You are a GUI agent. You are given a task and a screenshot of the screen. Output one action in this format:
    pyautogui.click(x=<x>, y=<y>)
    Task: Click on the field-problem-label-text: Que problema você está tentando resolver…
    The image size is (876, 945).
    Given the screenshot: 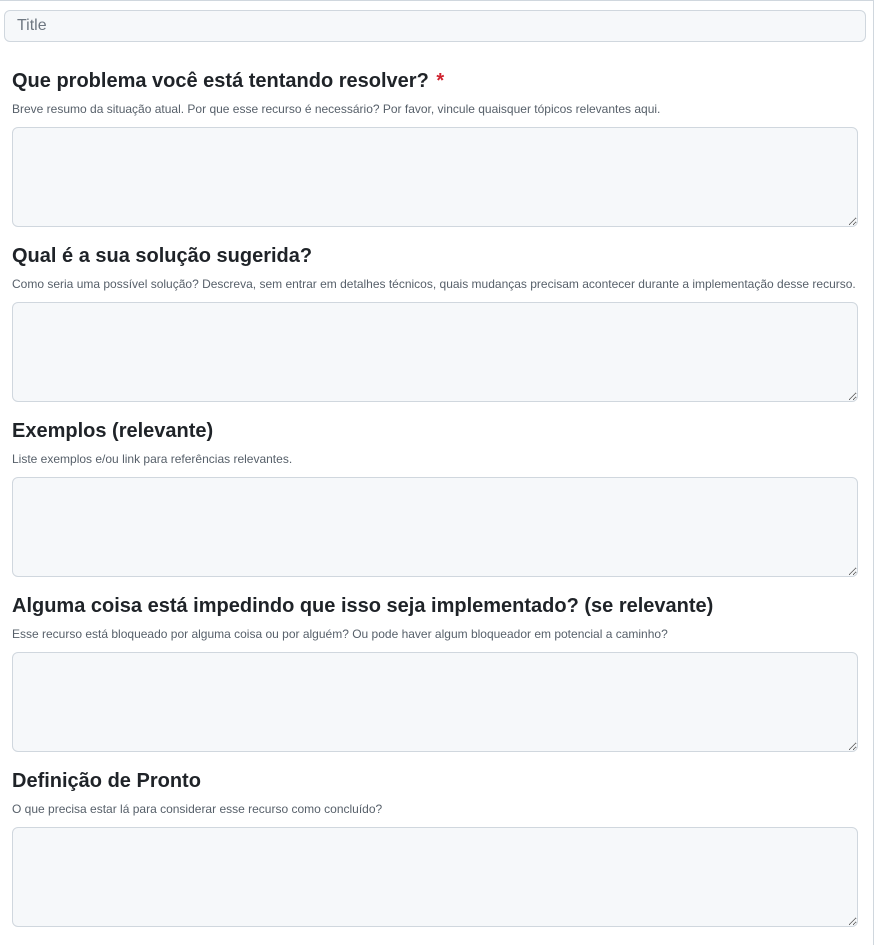 What is the action you would take?
    pyautogui.click(x=220, y=81)
    